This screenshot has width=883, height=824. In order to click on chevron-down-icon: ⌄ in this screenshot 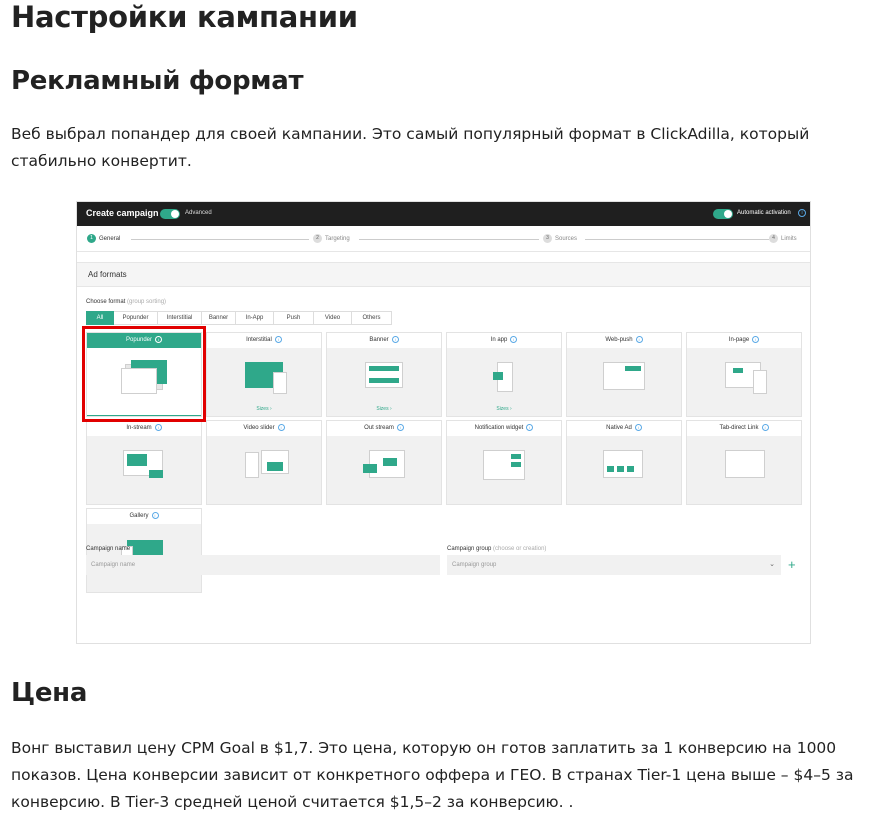, I will do `click(772, 564)`.